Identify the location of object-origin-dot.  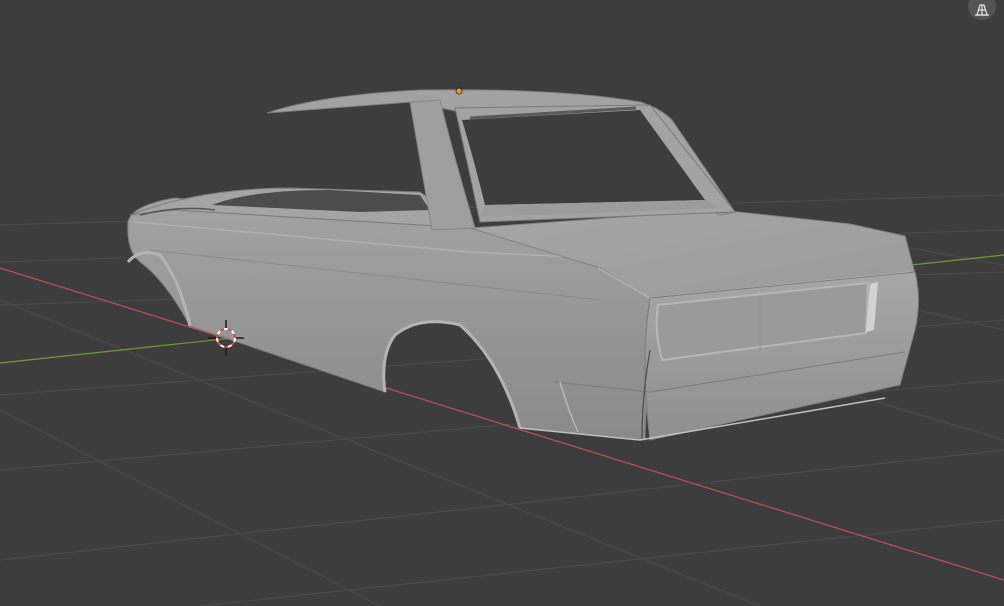
(459, 91).